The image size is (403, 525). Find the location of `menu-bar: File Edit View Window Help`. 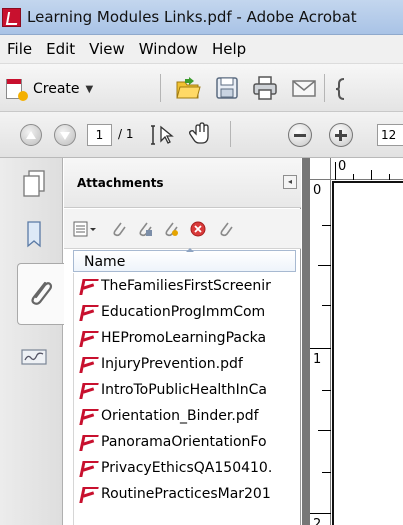

menu-bar: File Edit View Window Help is located at coordinates (201, 49).